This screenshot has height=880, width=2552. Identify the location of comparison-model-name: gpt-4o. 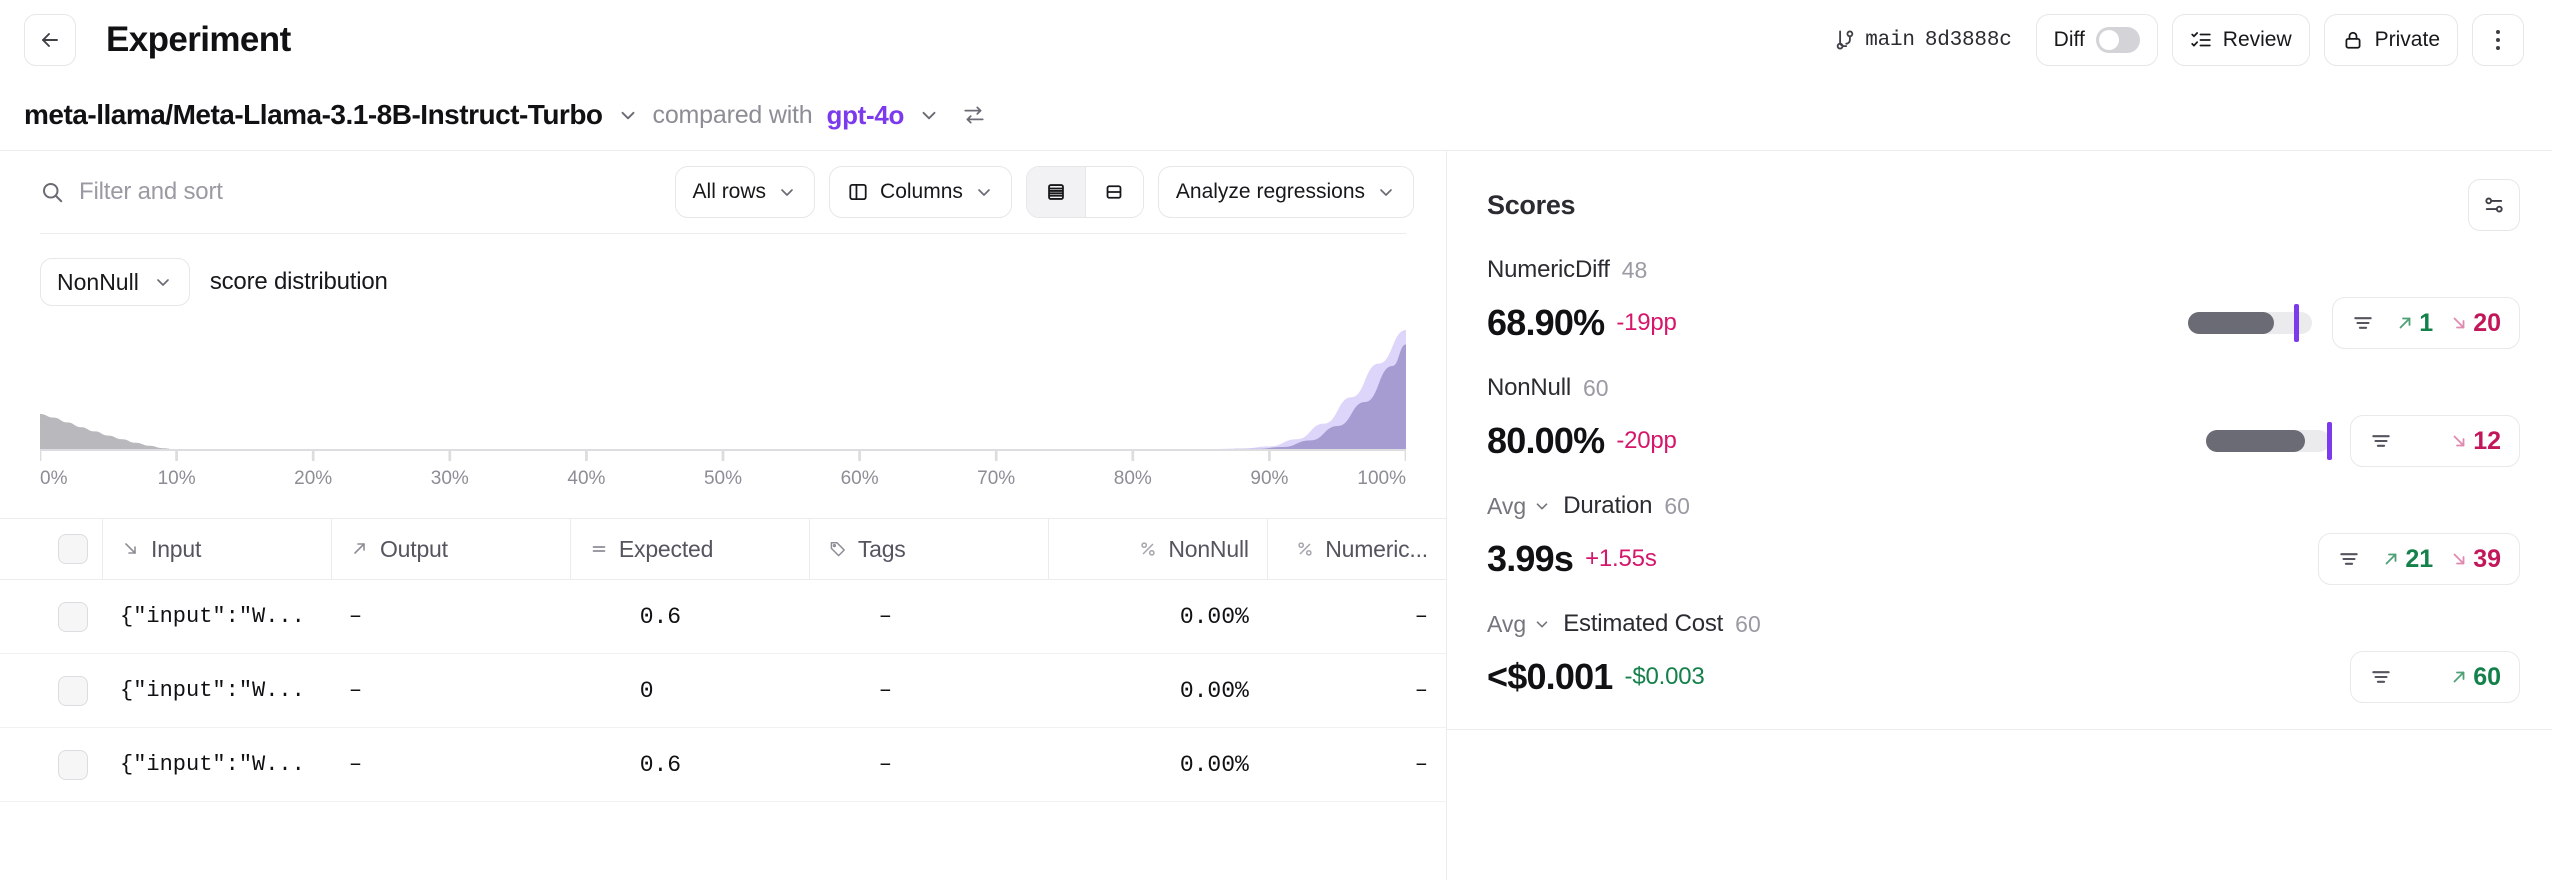
(866, 115).